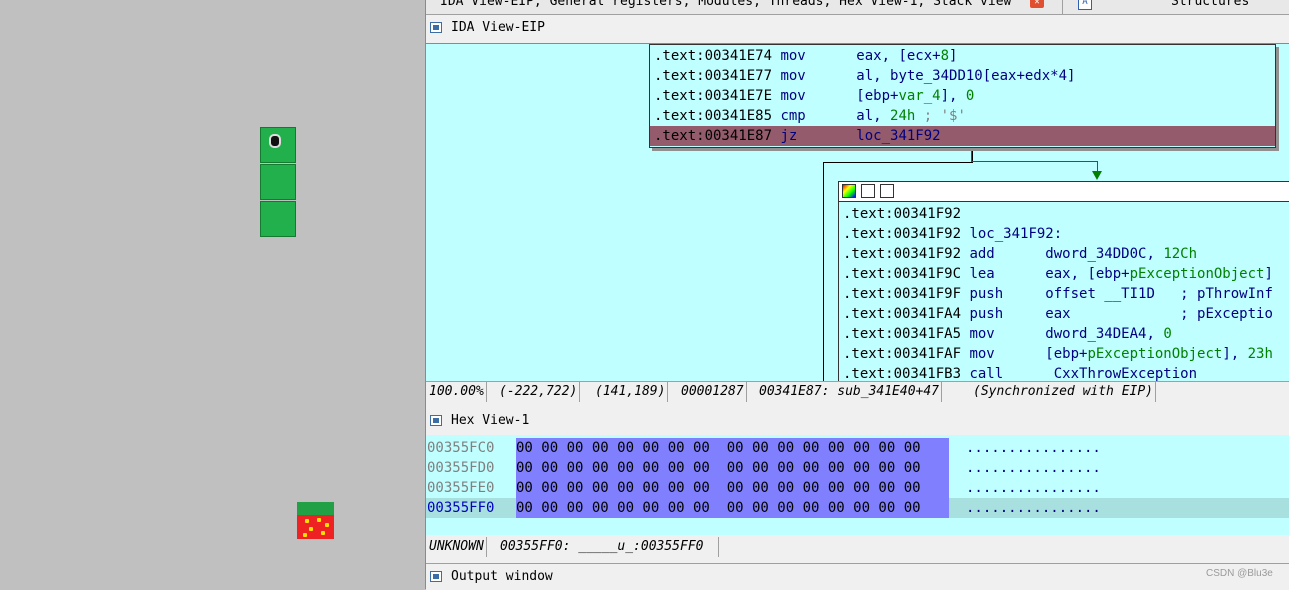 This screenshot has height=590, width=1289. I want to click on asm-operands: eax, [ebp+, so click(1087, 274).